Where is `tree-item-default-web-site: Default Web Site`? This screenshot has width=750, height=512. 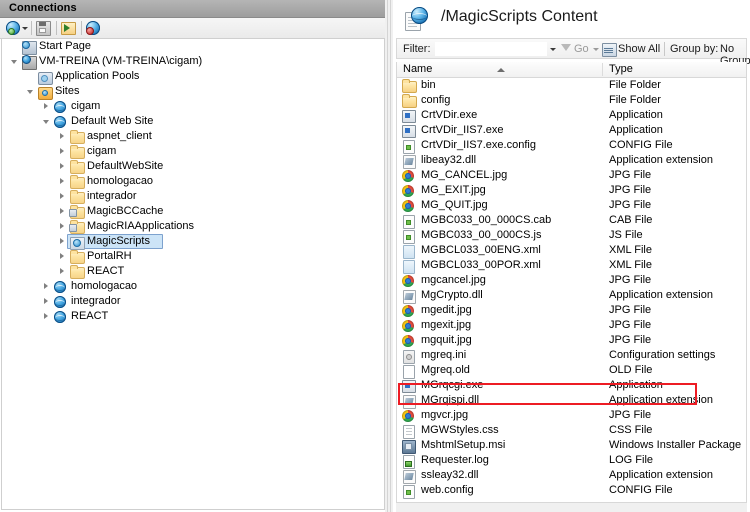 tree-item-default-web-site: Default Web Site is located at coordinates (193, 121).